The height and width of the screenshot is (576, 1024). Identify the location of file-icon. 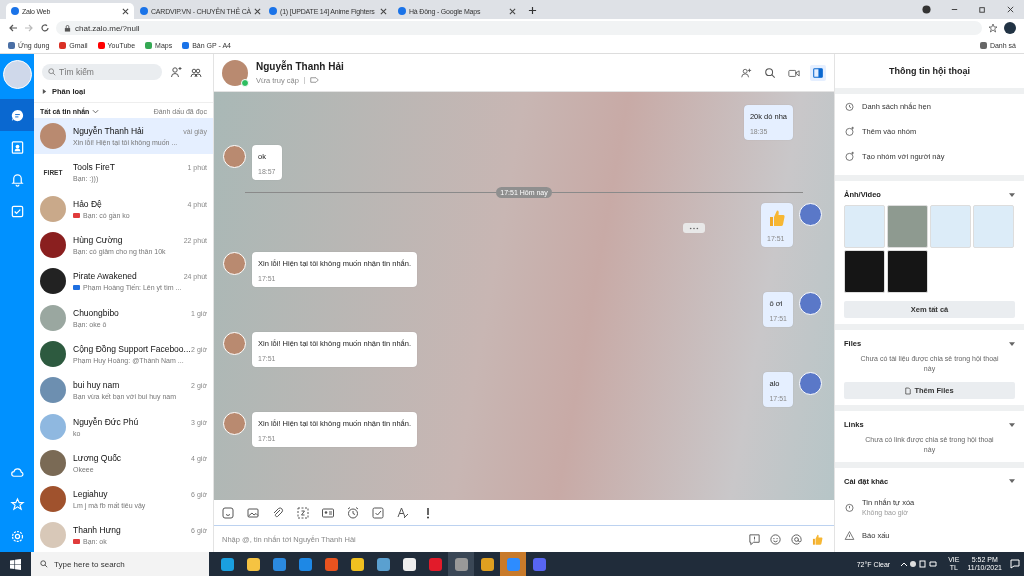
(908, 390).